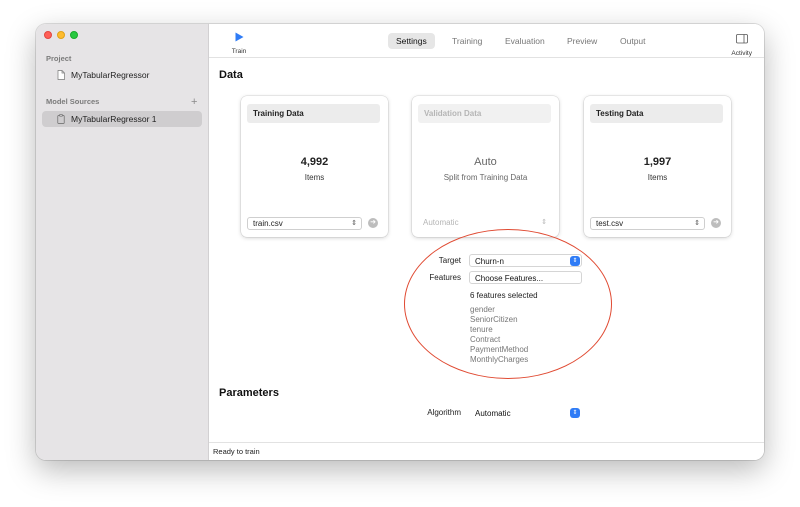  Describe the element at coordinates (657, 162) in the screenshot. I see `item-count: 1,997` at that location.